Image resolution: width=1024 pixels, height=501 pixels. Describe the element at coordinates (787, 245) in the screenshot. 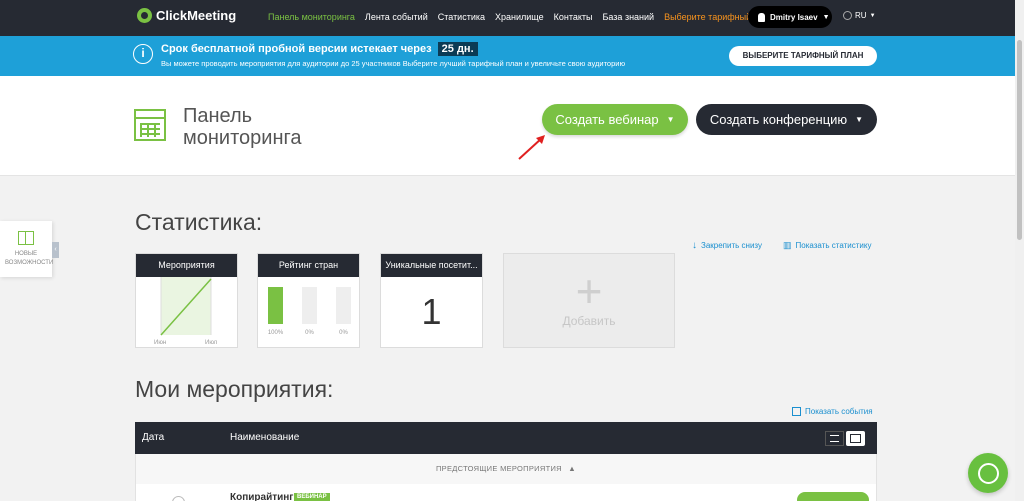

I see `bar-chart-icon: ▥` at that location.